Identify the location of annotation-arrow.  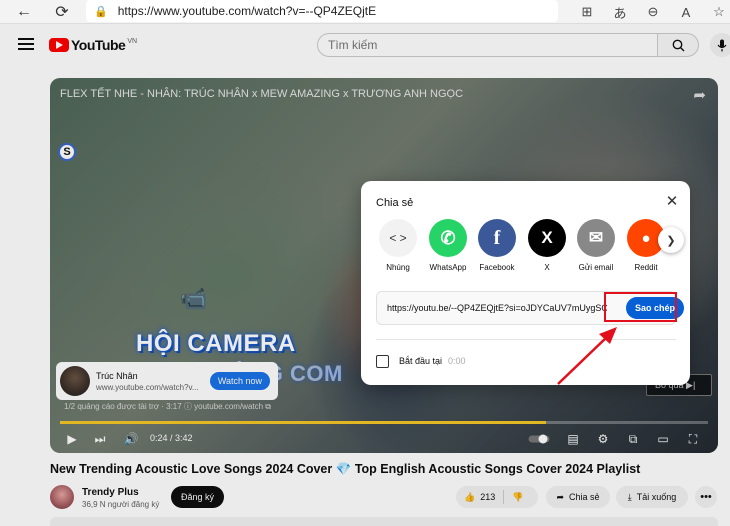
(587, 356).